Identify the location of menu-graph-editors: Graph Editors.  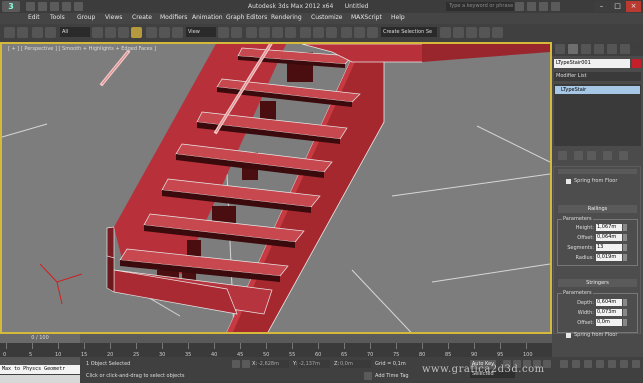
(246, 17).